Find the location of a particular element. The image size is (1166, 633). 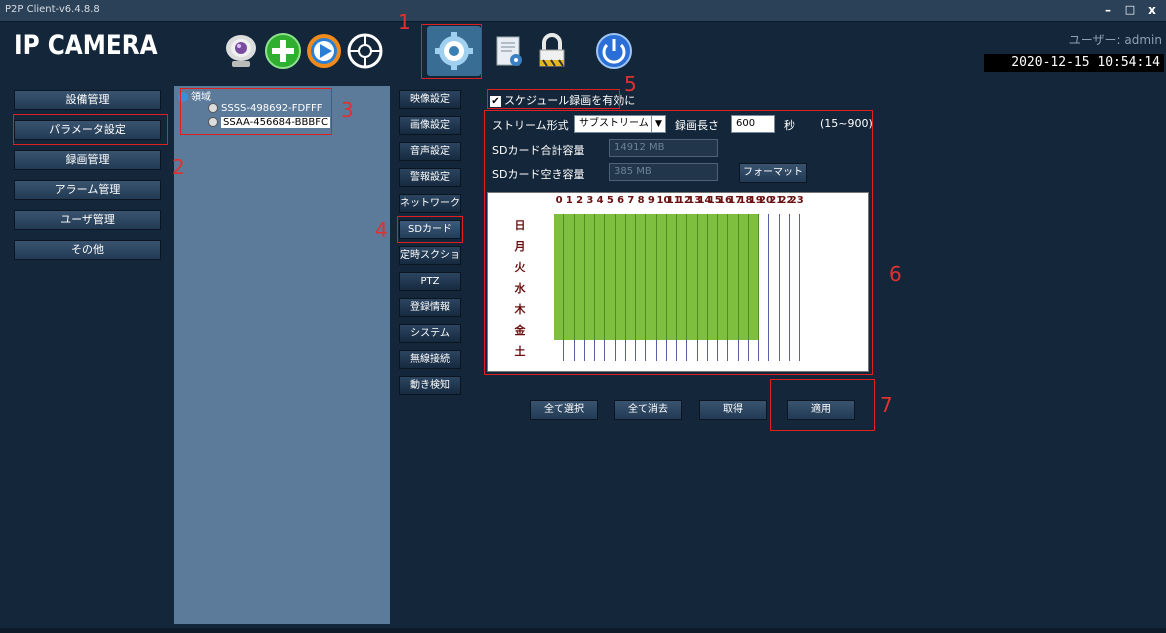

minimize-button: – is located at coordinates (1108, 10).